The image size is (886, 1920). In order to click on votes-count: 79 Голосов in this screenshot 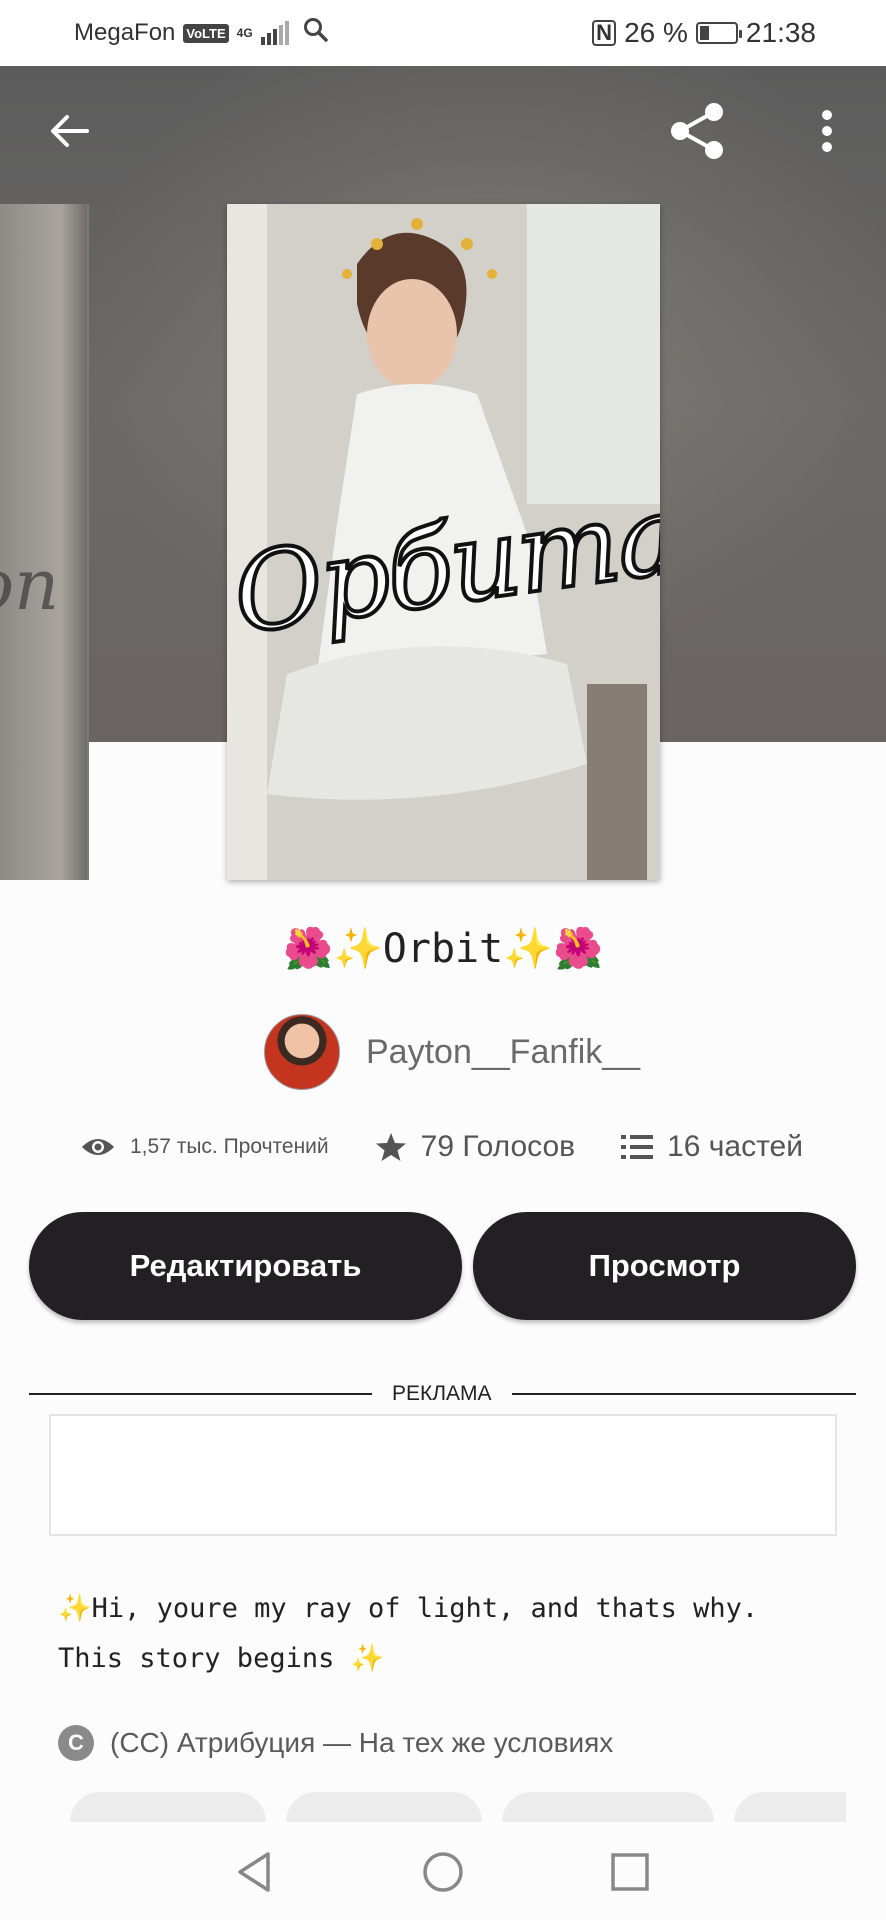, I will do `click(498, 1146)`.